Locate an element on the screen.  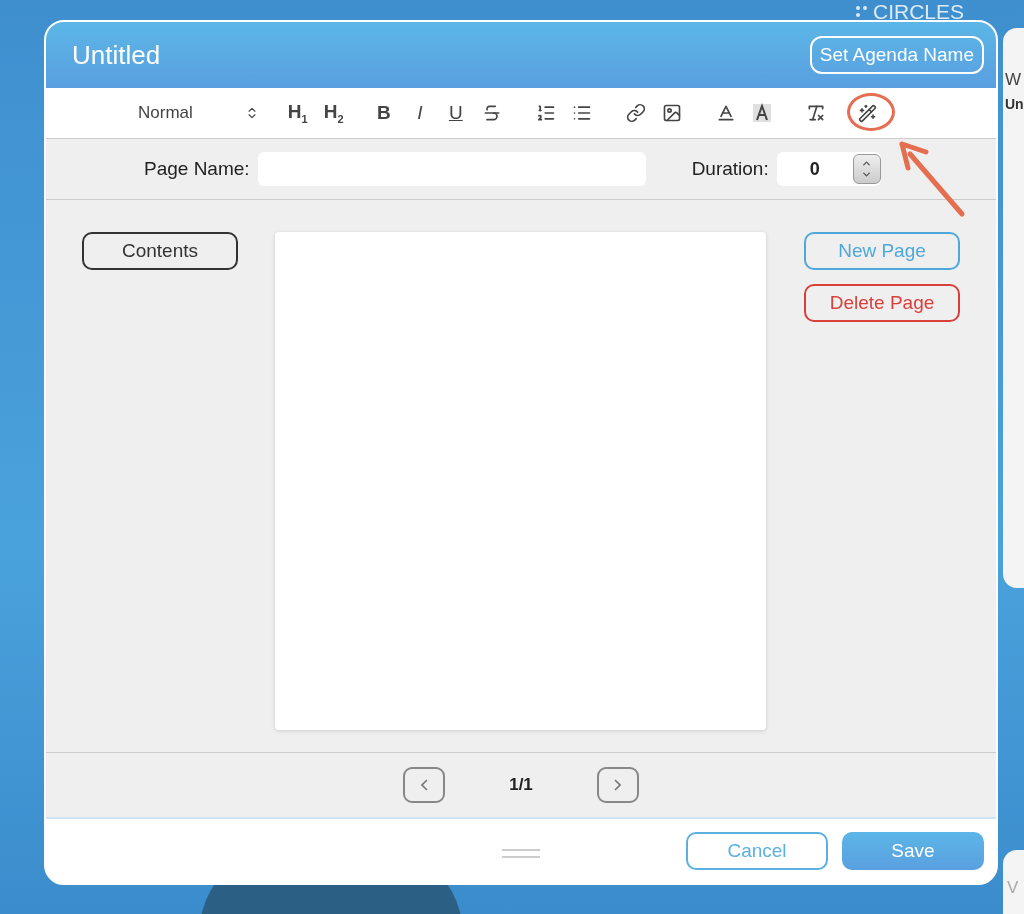
italic-tool-button: I is located at coordinates (419, 113).